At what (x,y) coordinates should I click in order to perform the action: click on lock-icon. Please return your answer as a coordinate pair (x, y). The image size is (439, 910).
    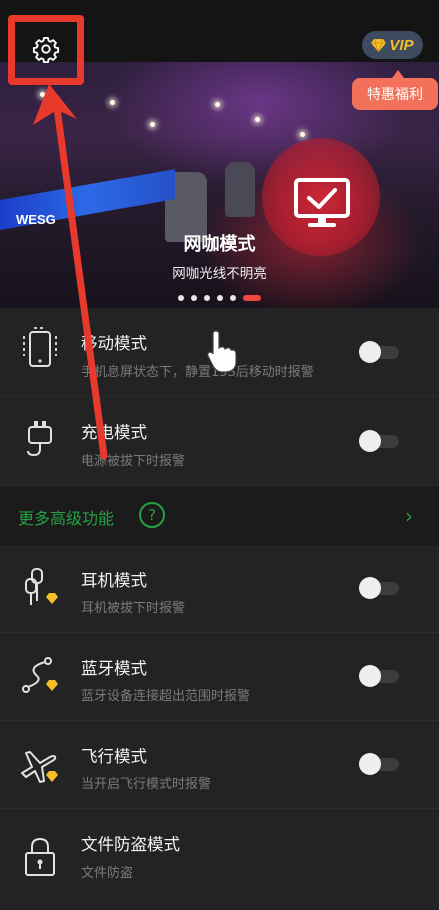
    Looking at the image, I should click on (40, 856).